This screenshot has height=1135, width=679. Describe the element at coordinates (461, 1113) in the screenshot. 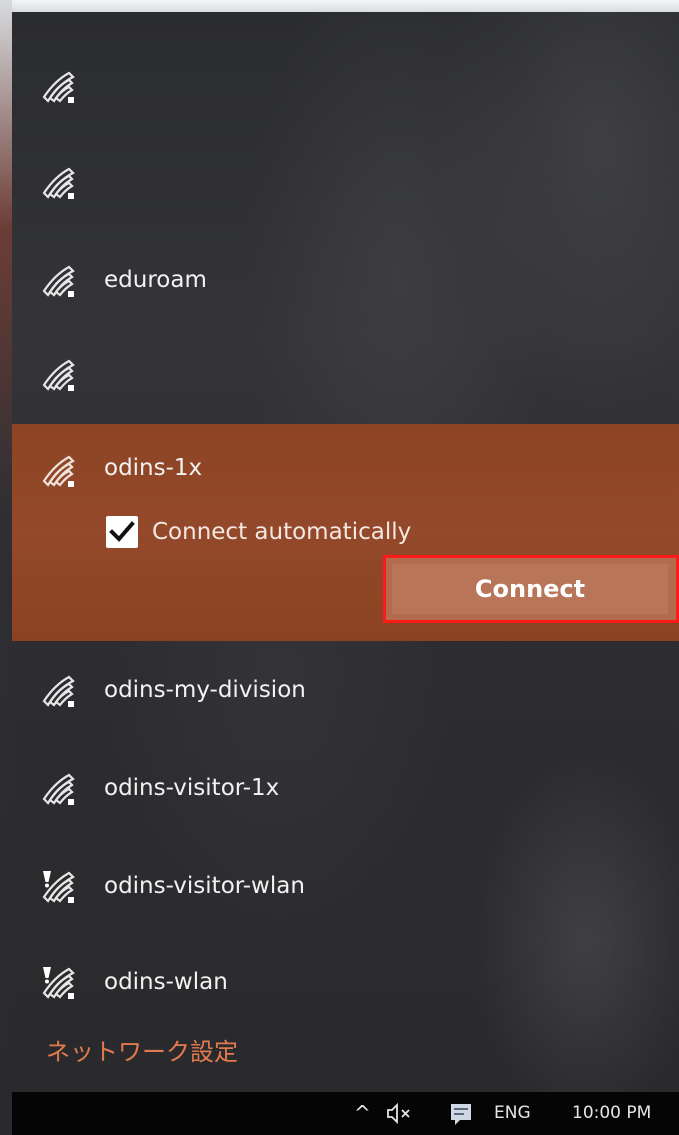

I see `action-center-icon` at that location.